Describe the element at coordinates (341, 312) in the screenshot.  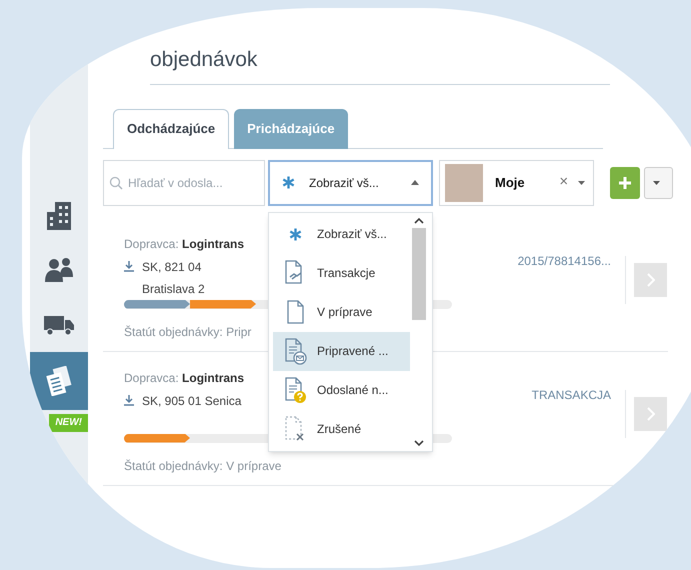
I see `dropdown-option: V príprave` at that location.